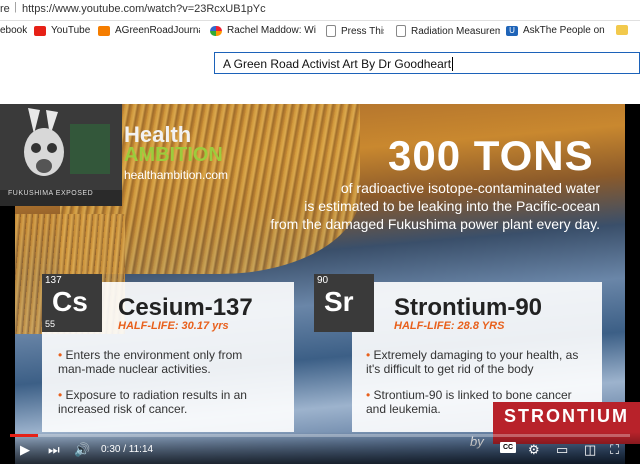 The width and height of the screenshot is (640, 464). What do you see at coordinates (50, 324) in the screenshot?
I see `cesium-atomic-number: 55` at bounding box center [50, 324].